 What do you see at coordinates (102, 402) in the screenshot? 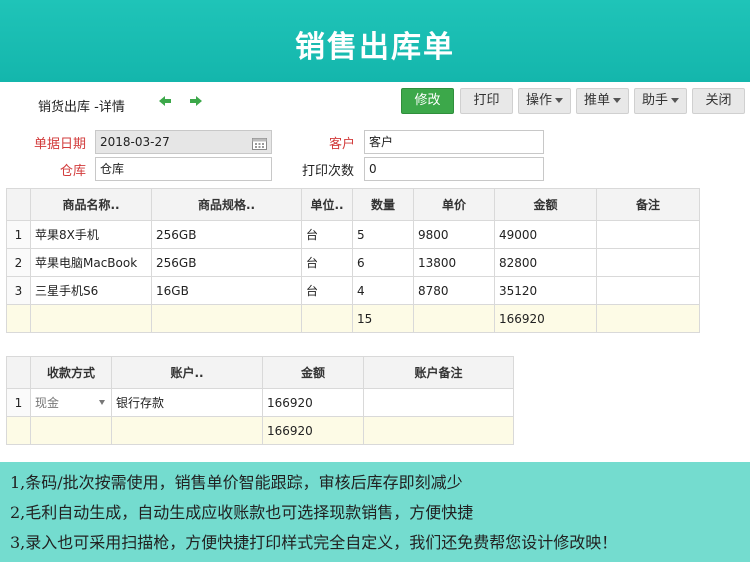
I see `dropdown-arrow-icon` at bounding box center [102, 402].